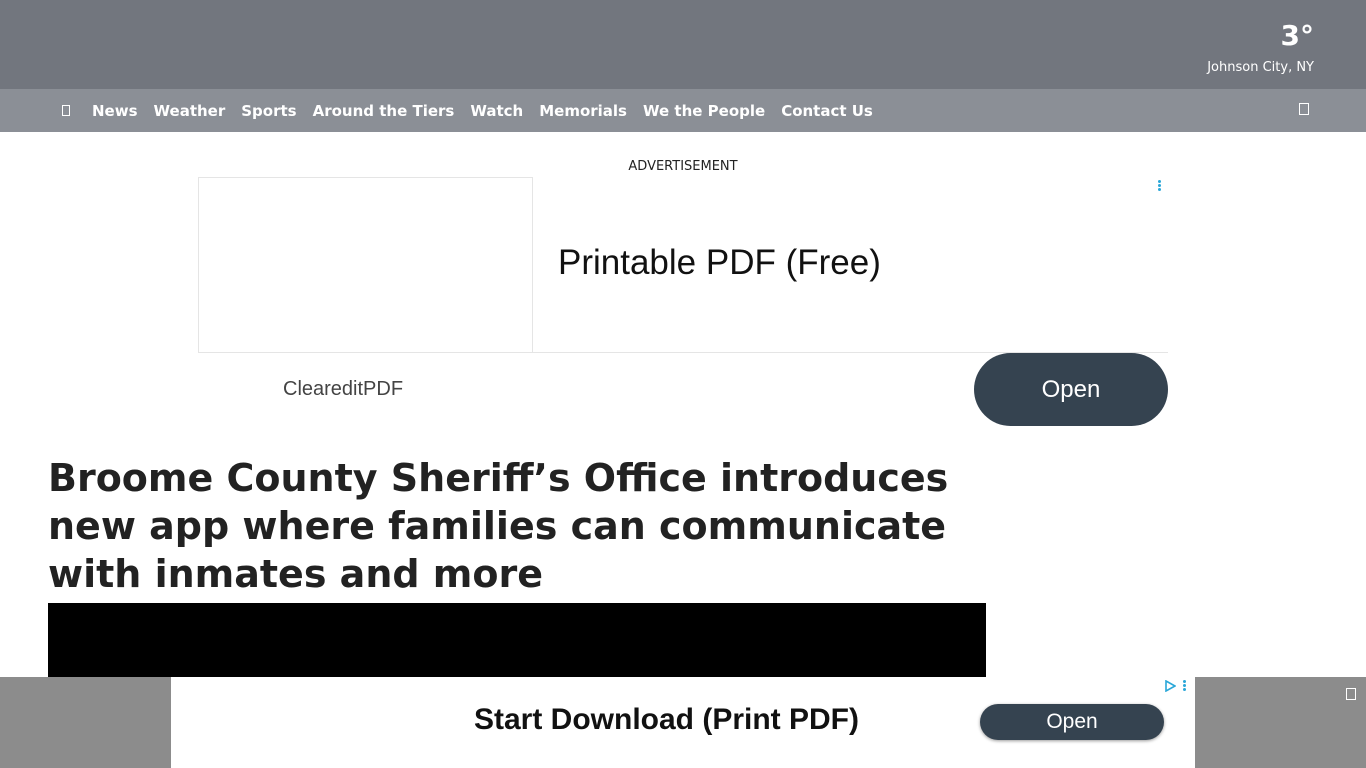 Image resolution: width=1366 pixels, height=768 pixels. What do you see at coordinates (1260, 47) in the screenshot?
I see `weather-widget: 3° Johnson City, NY` at bounding box center [1260, 47].